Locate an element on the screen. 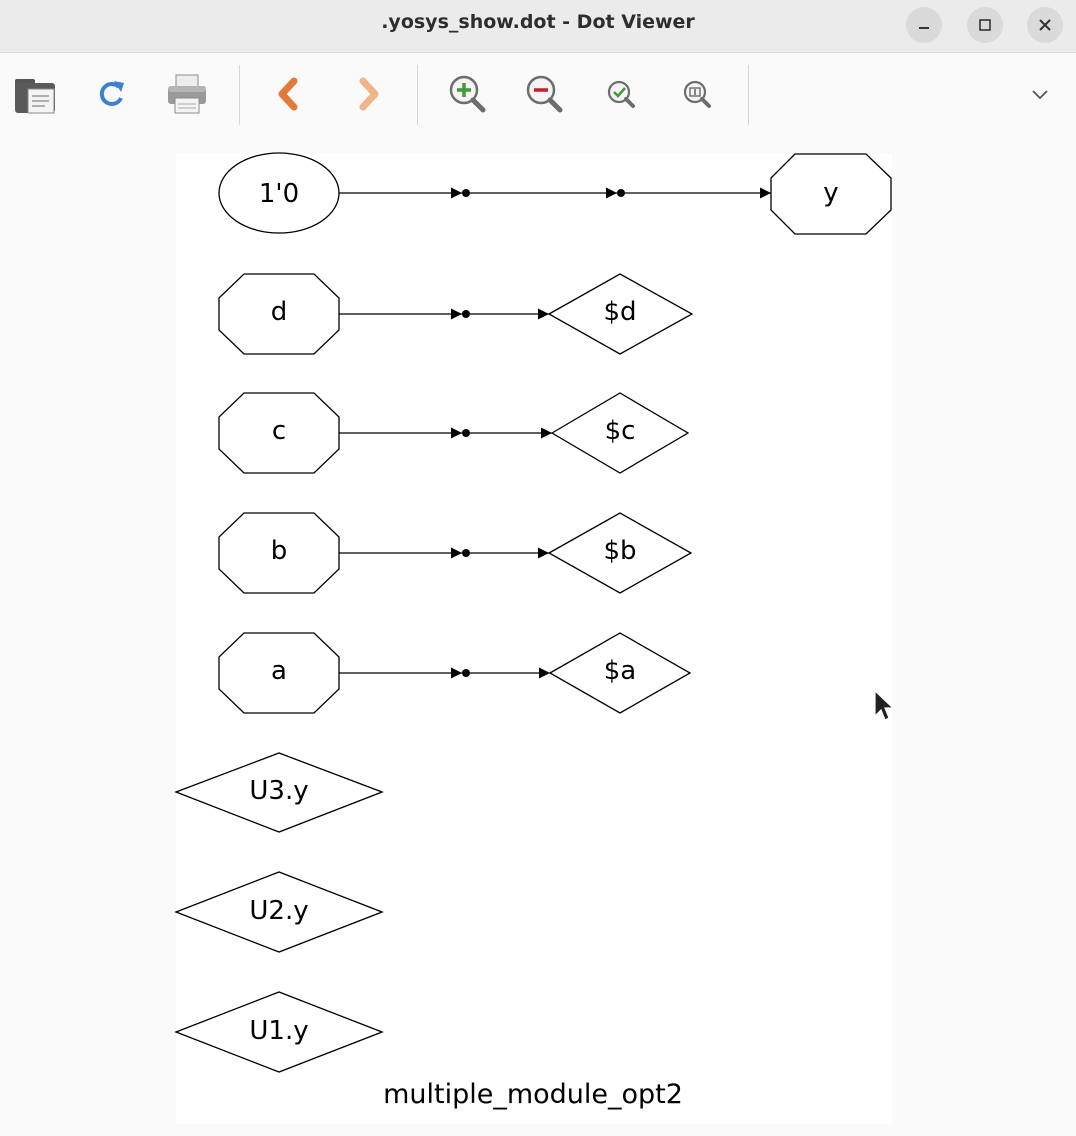  node-wire-a-label: $a is located at coordinates (620, 671).